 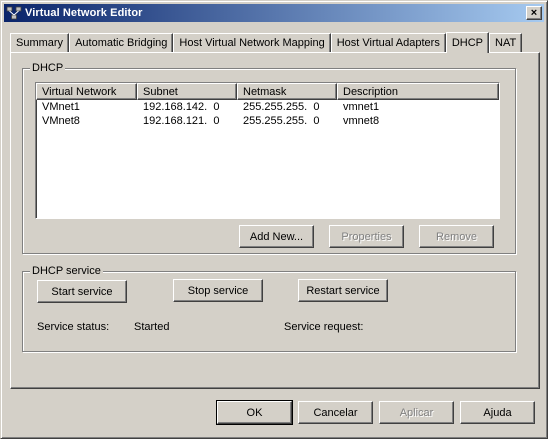 I want to click on start-service-button: Start service, so click(x=82, y=291).